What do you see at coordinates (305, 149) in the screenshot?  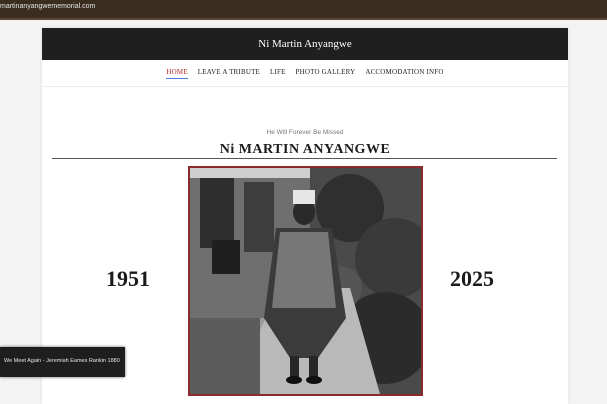 I see `memorial-name: Ni MARTIN ANYANGWE` at bounding box center [305, 149].